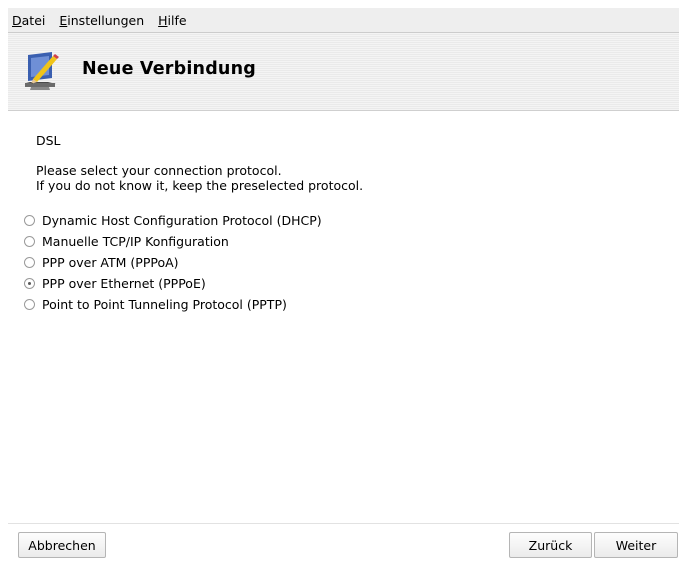 This screenshot has height=562, width=679. Describe the element at coordinates (124, 283) in the screenshot. I see `radio-label-pppoe: PPP over Ethernet (PPPoE)` at that location.